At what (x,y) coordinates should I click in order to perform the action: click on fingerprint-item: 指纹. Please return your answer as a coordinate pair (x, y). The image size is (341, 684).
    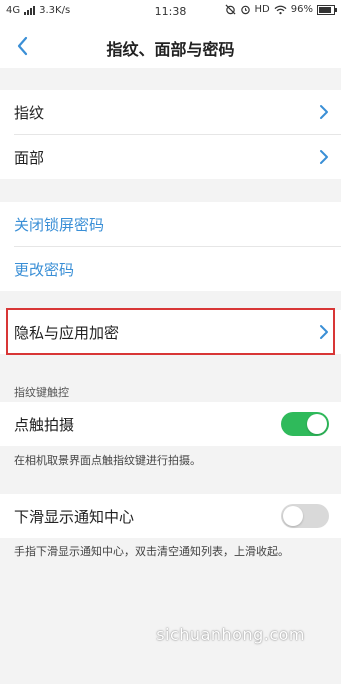
    Looking at the image, I should click on (170, 112).